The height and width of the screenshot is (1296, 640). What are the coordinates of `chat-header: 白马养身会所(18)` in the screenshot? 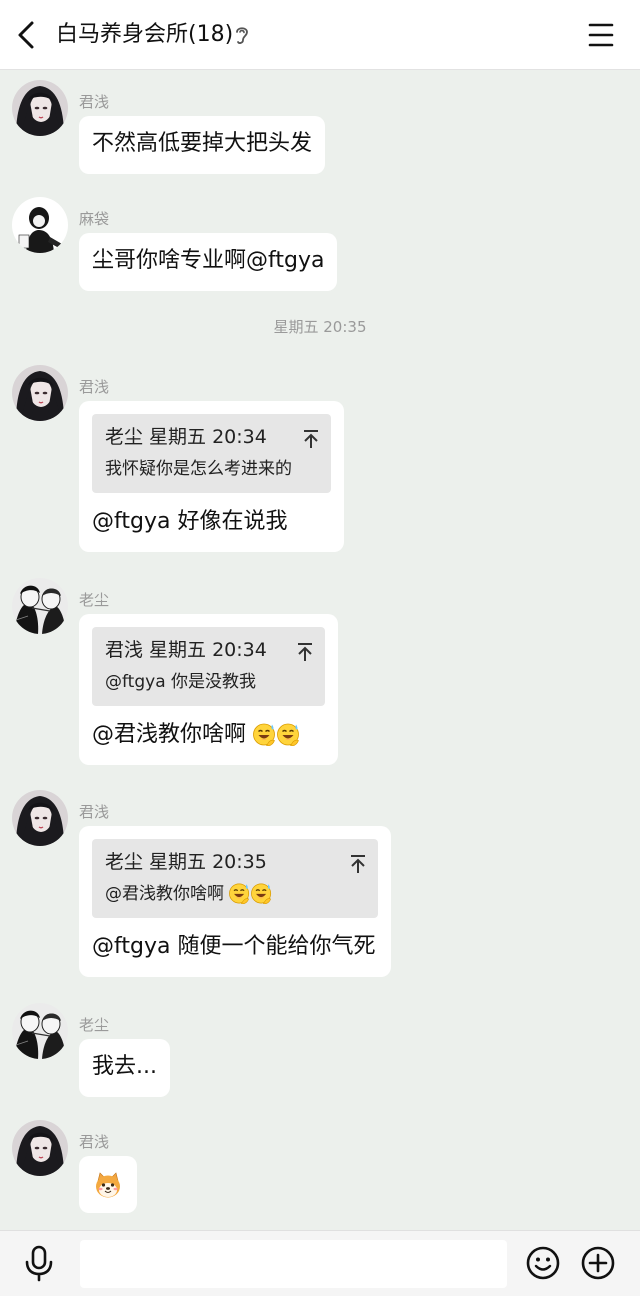 It's located at (320, 35).